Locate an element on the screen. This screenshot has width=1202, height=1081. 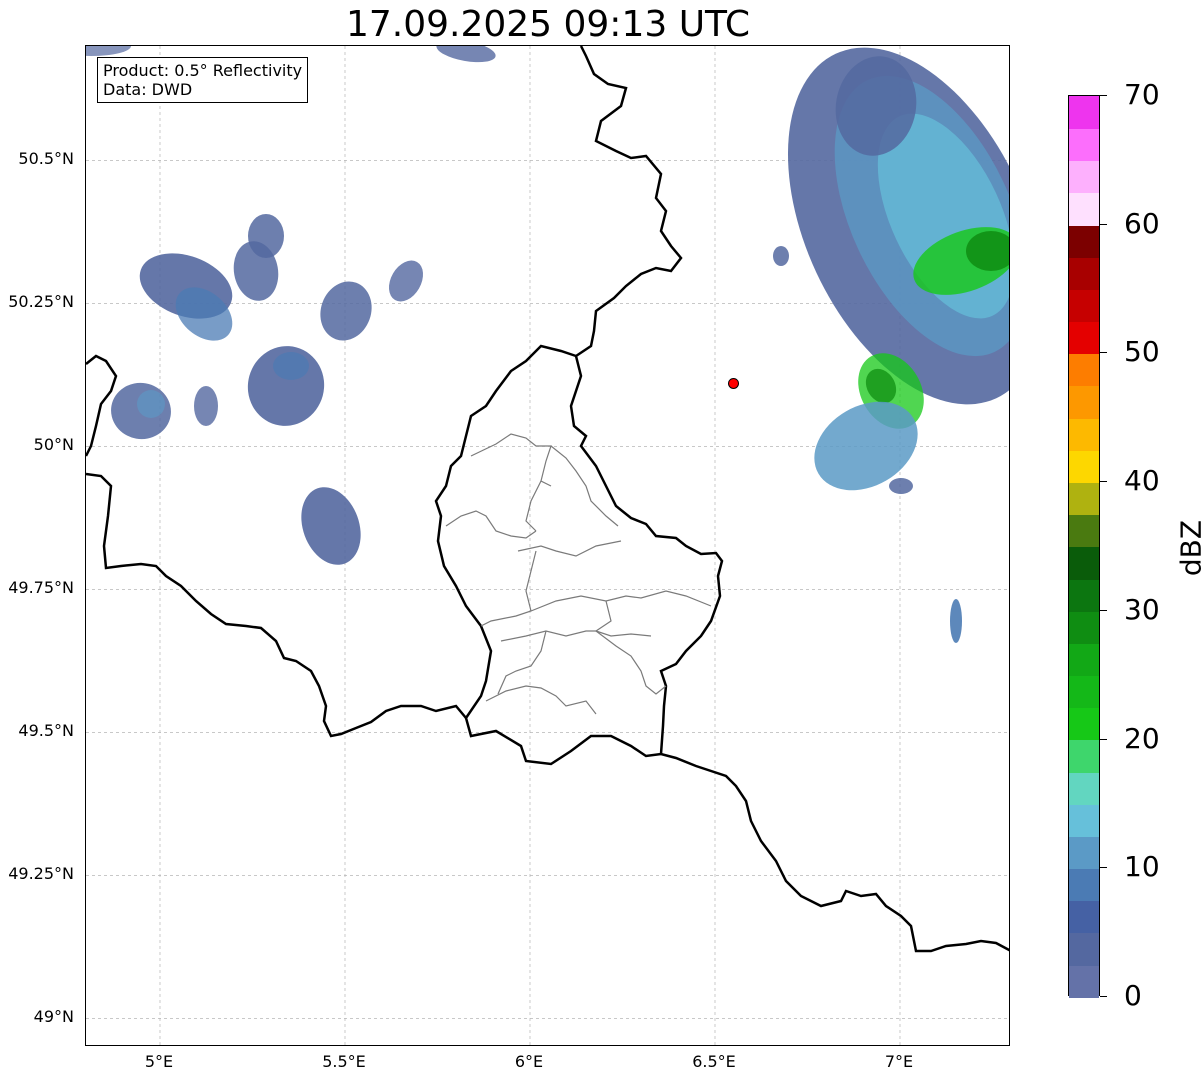
colorbar-tick-label: 40 is located at coordinates (1142, 481).